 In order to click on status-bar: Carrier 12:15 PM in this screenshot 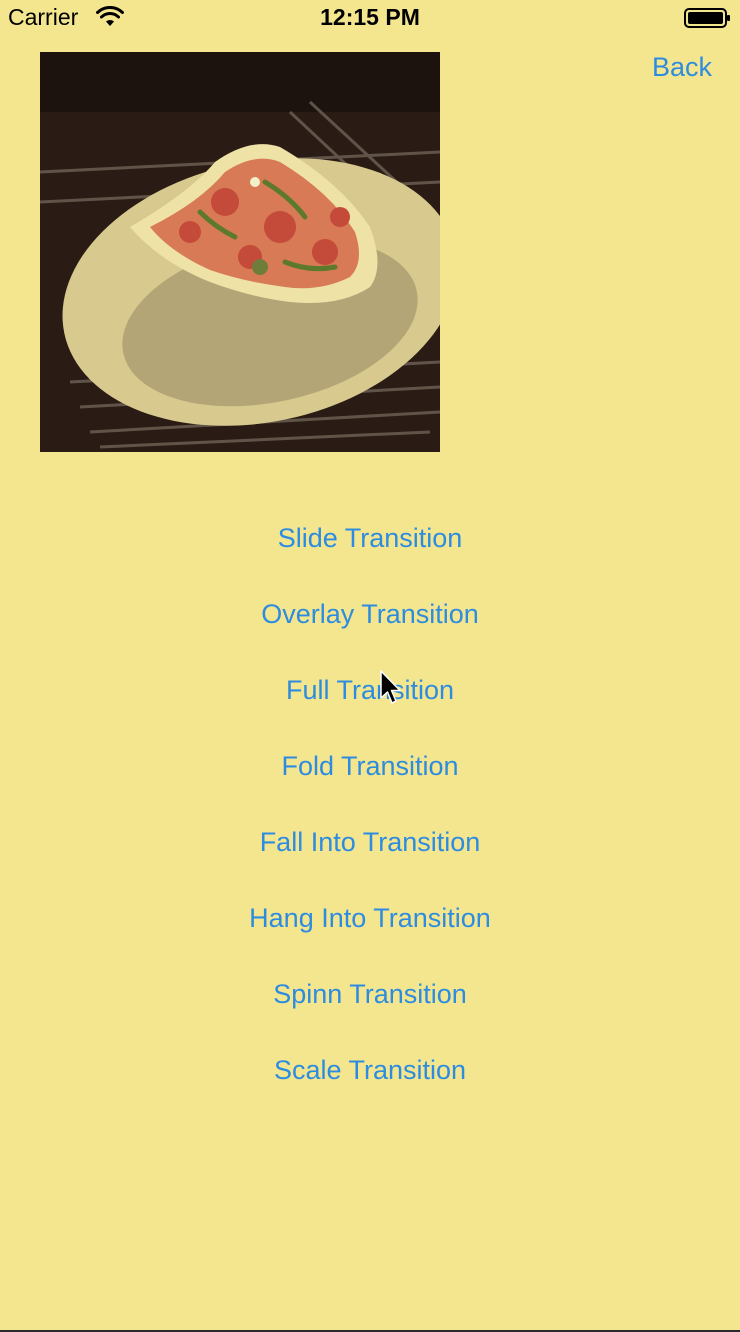, I will do `click(370, 20)`.